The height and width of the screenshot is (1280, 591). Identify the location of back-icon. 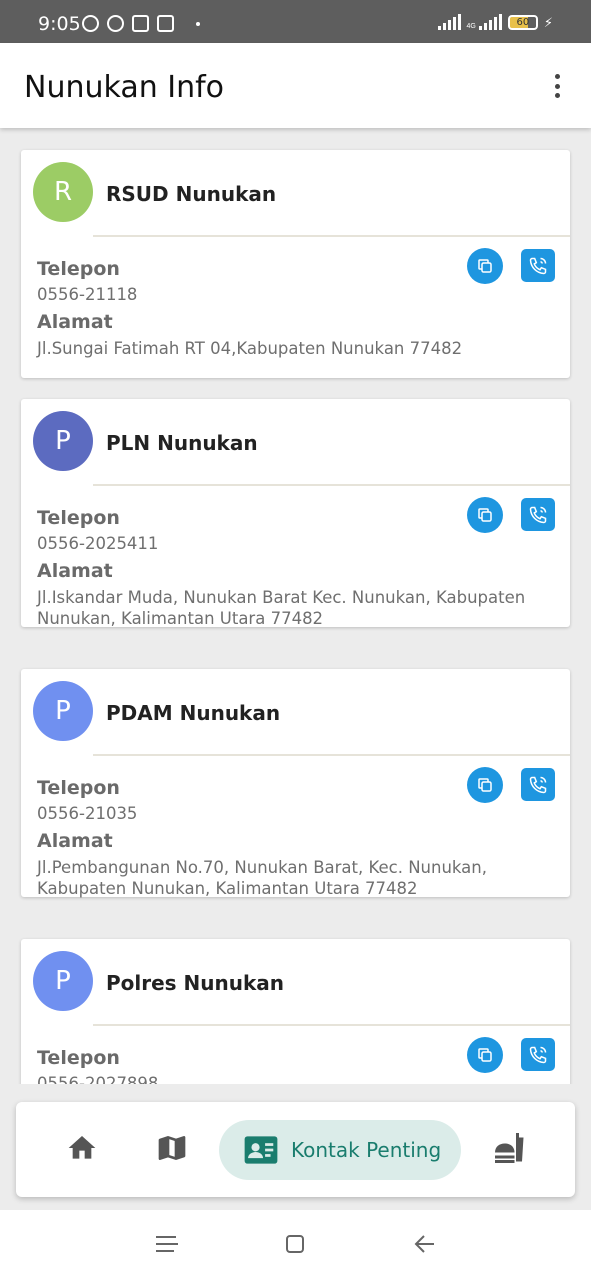
(424, 1244).